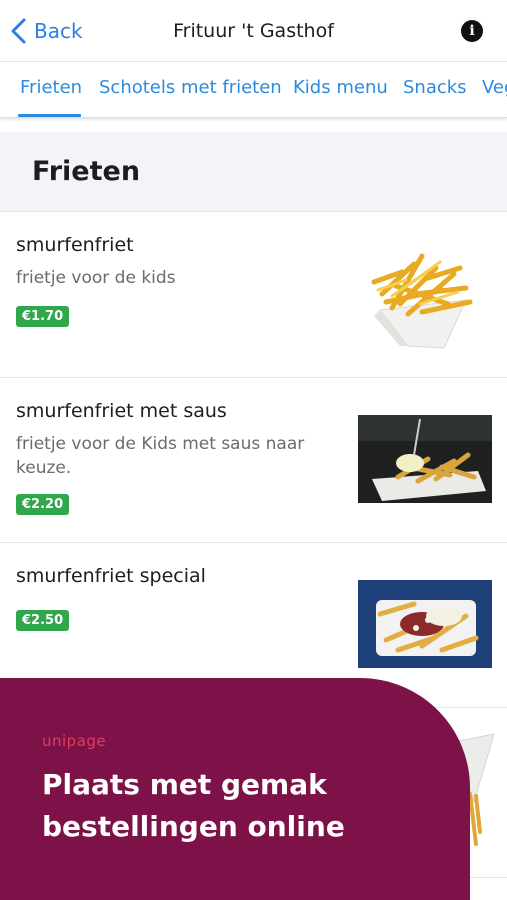 The width and height of the screenshot is (507, 900). What do you see at coordinates (340, 87) in the screenshot?
I see `tab-kids-menu: Kids menu` at bounding box center [340, 87].